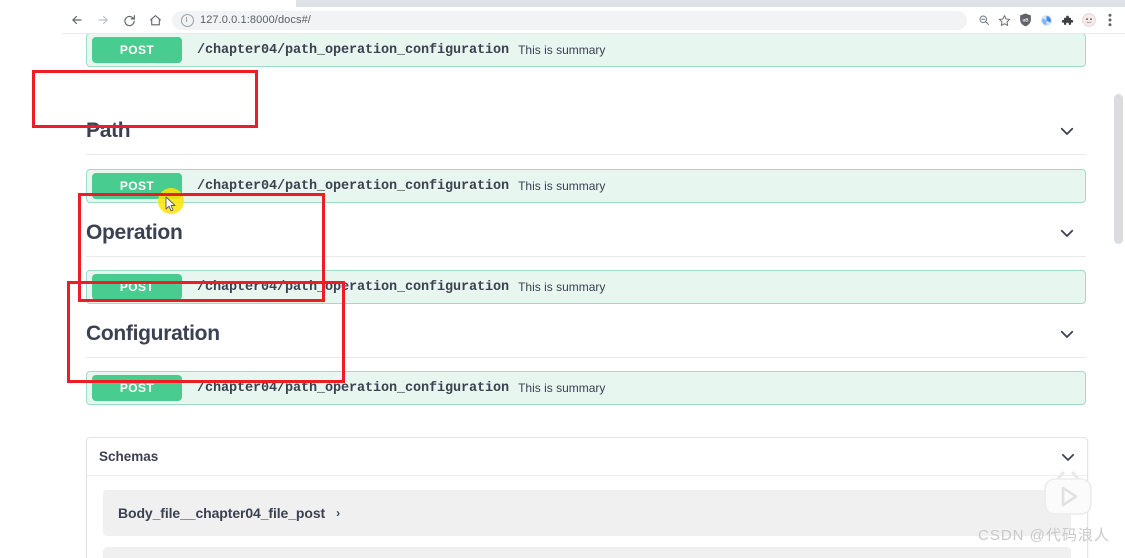 Image resolution: width=1125 pixels, height=558 pixels. What do you see at coordinates (586, 233) in the screenshot?
I see `tag-section-header-operation: Operation` at bounding box center [586, 233].